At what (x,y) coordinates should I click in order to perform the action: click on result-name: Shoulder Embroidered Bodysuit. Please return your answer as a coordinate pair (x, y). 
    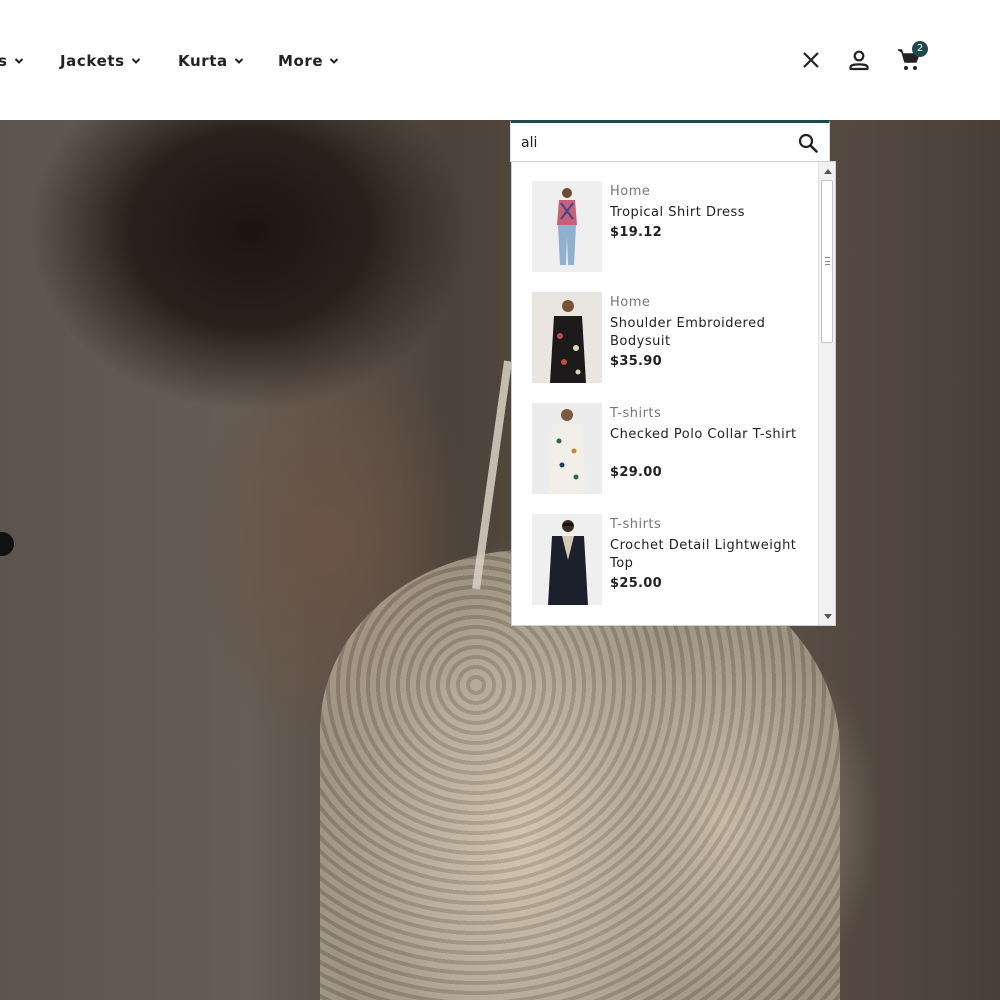
    Looking at the image, I should click on (688, 332).